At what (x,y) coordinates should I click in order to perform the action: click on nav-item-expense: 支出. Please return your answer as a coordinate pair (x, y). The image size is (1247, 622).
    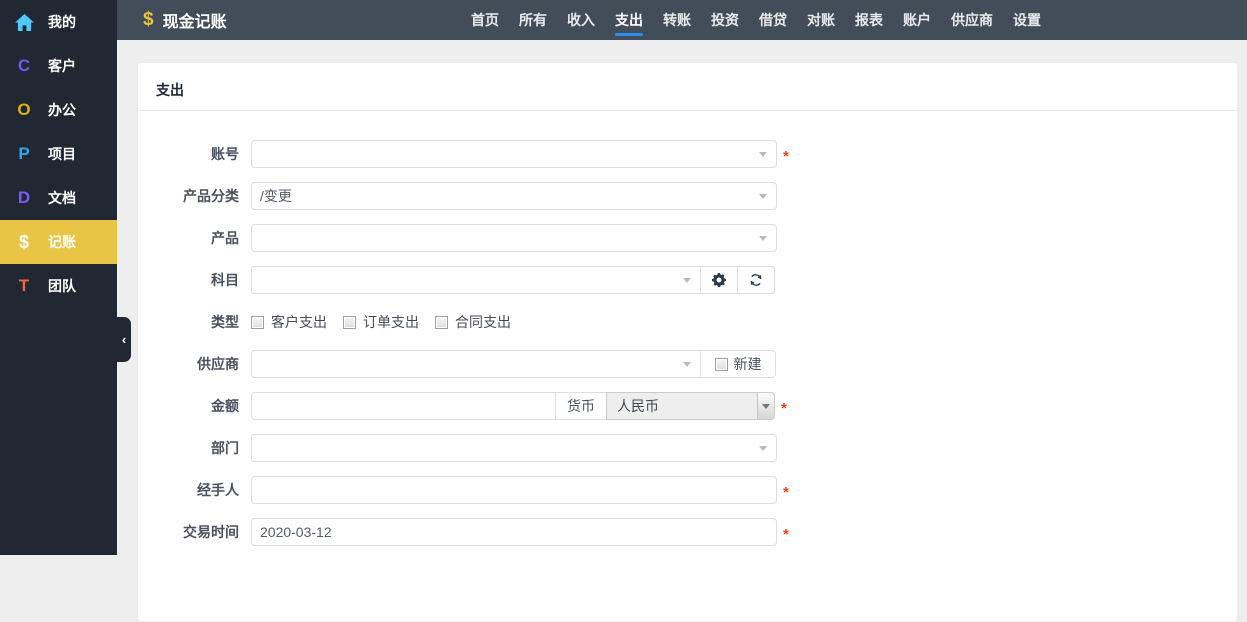
    Looking at the image, I should click on (629, 20).